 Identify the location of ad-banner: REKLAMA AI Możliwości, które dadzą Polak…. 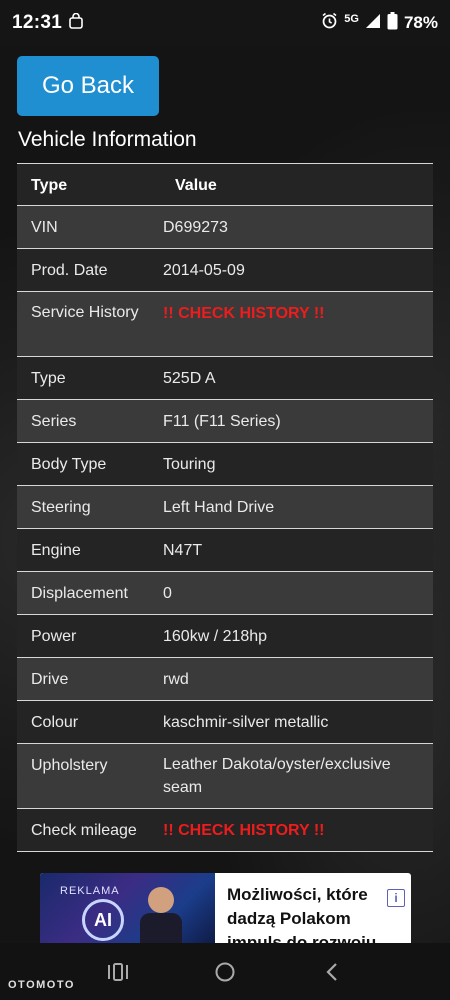
(225, 910).